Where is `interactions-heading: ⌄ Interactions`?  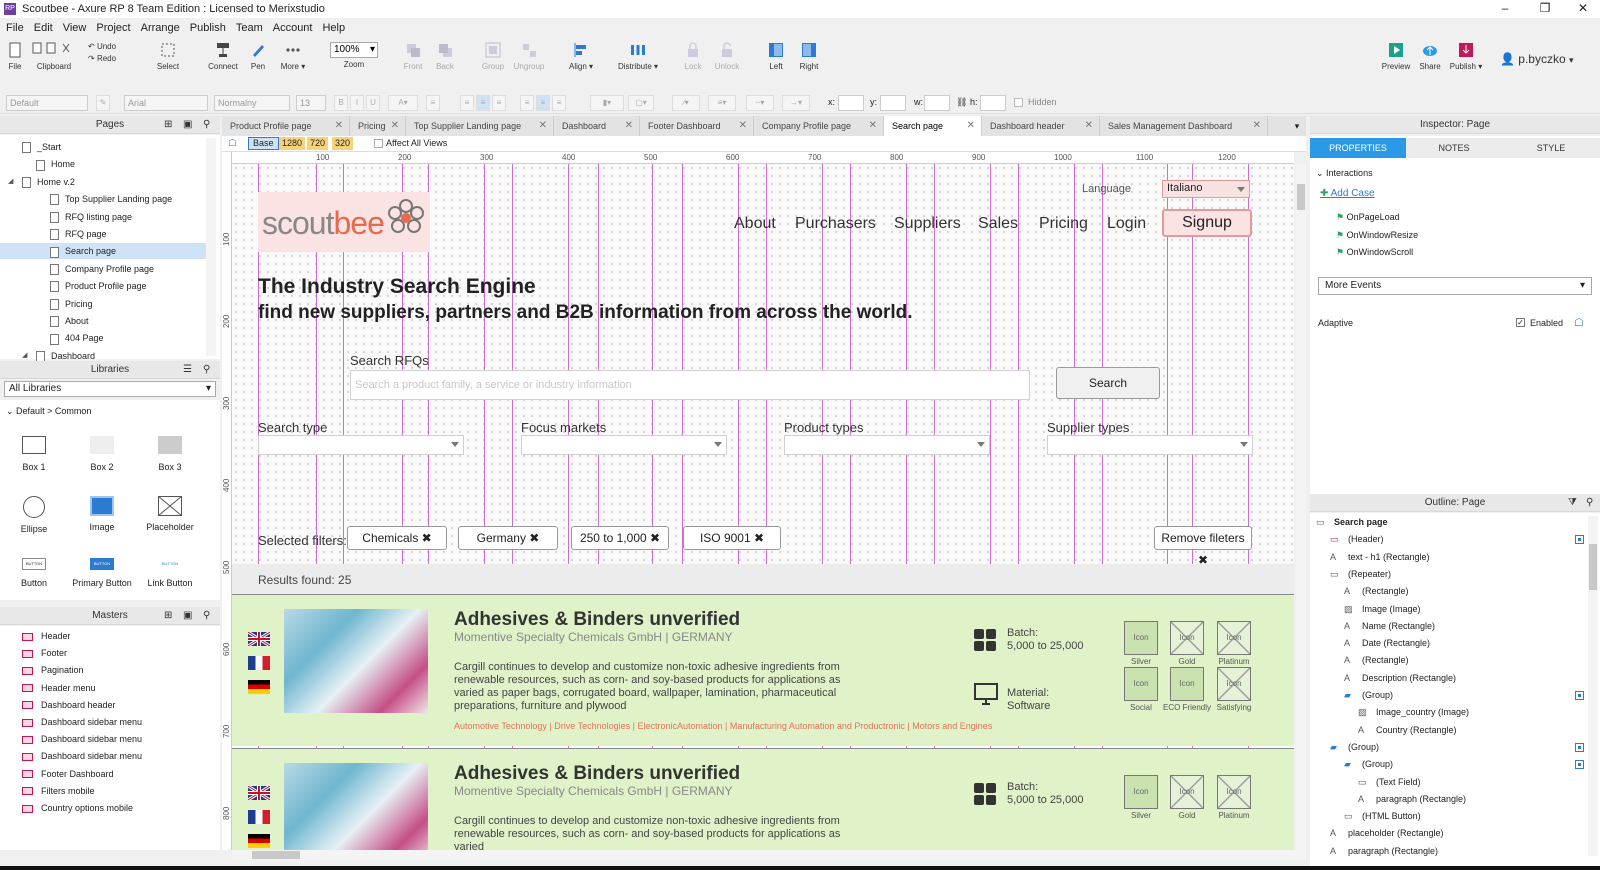 interactions-heading: ⌄ Interactions is located at coordinates (1344, 173).